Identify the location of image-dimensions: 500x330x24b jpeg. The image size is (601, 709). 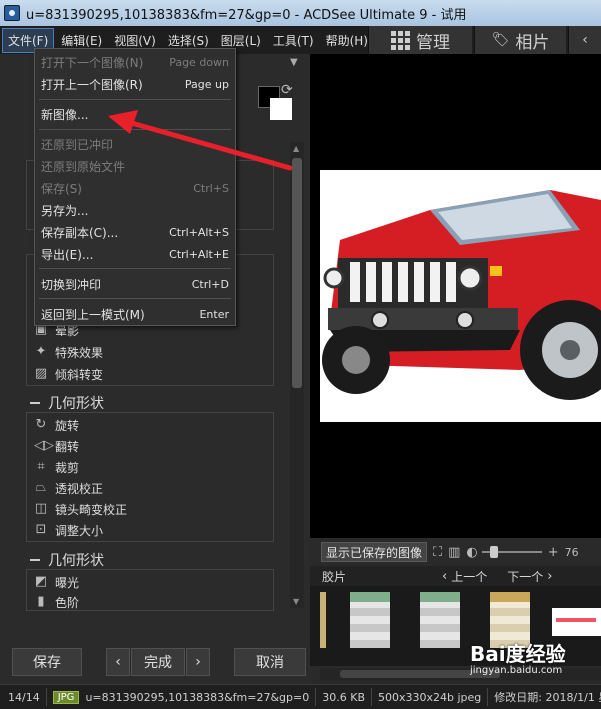
(430, 697).